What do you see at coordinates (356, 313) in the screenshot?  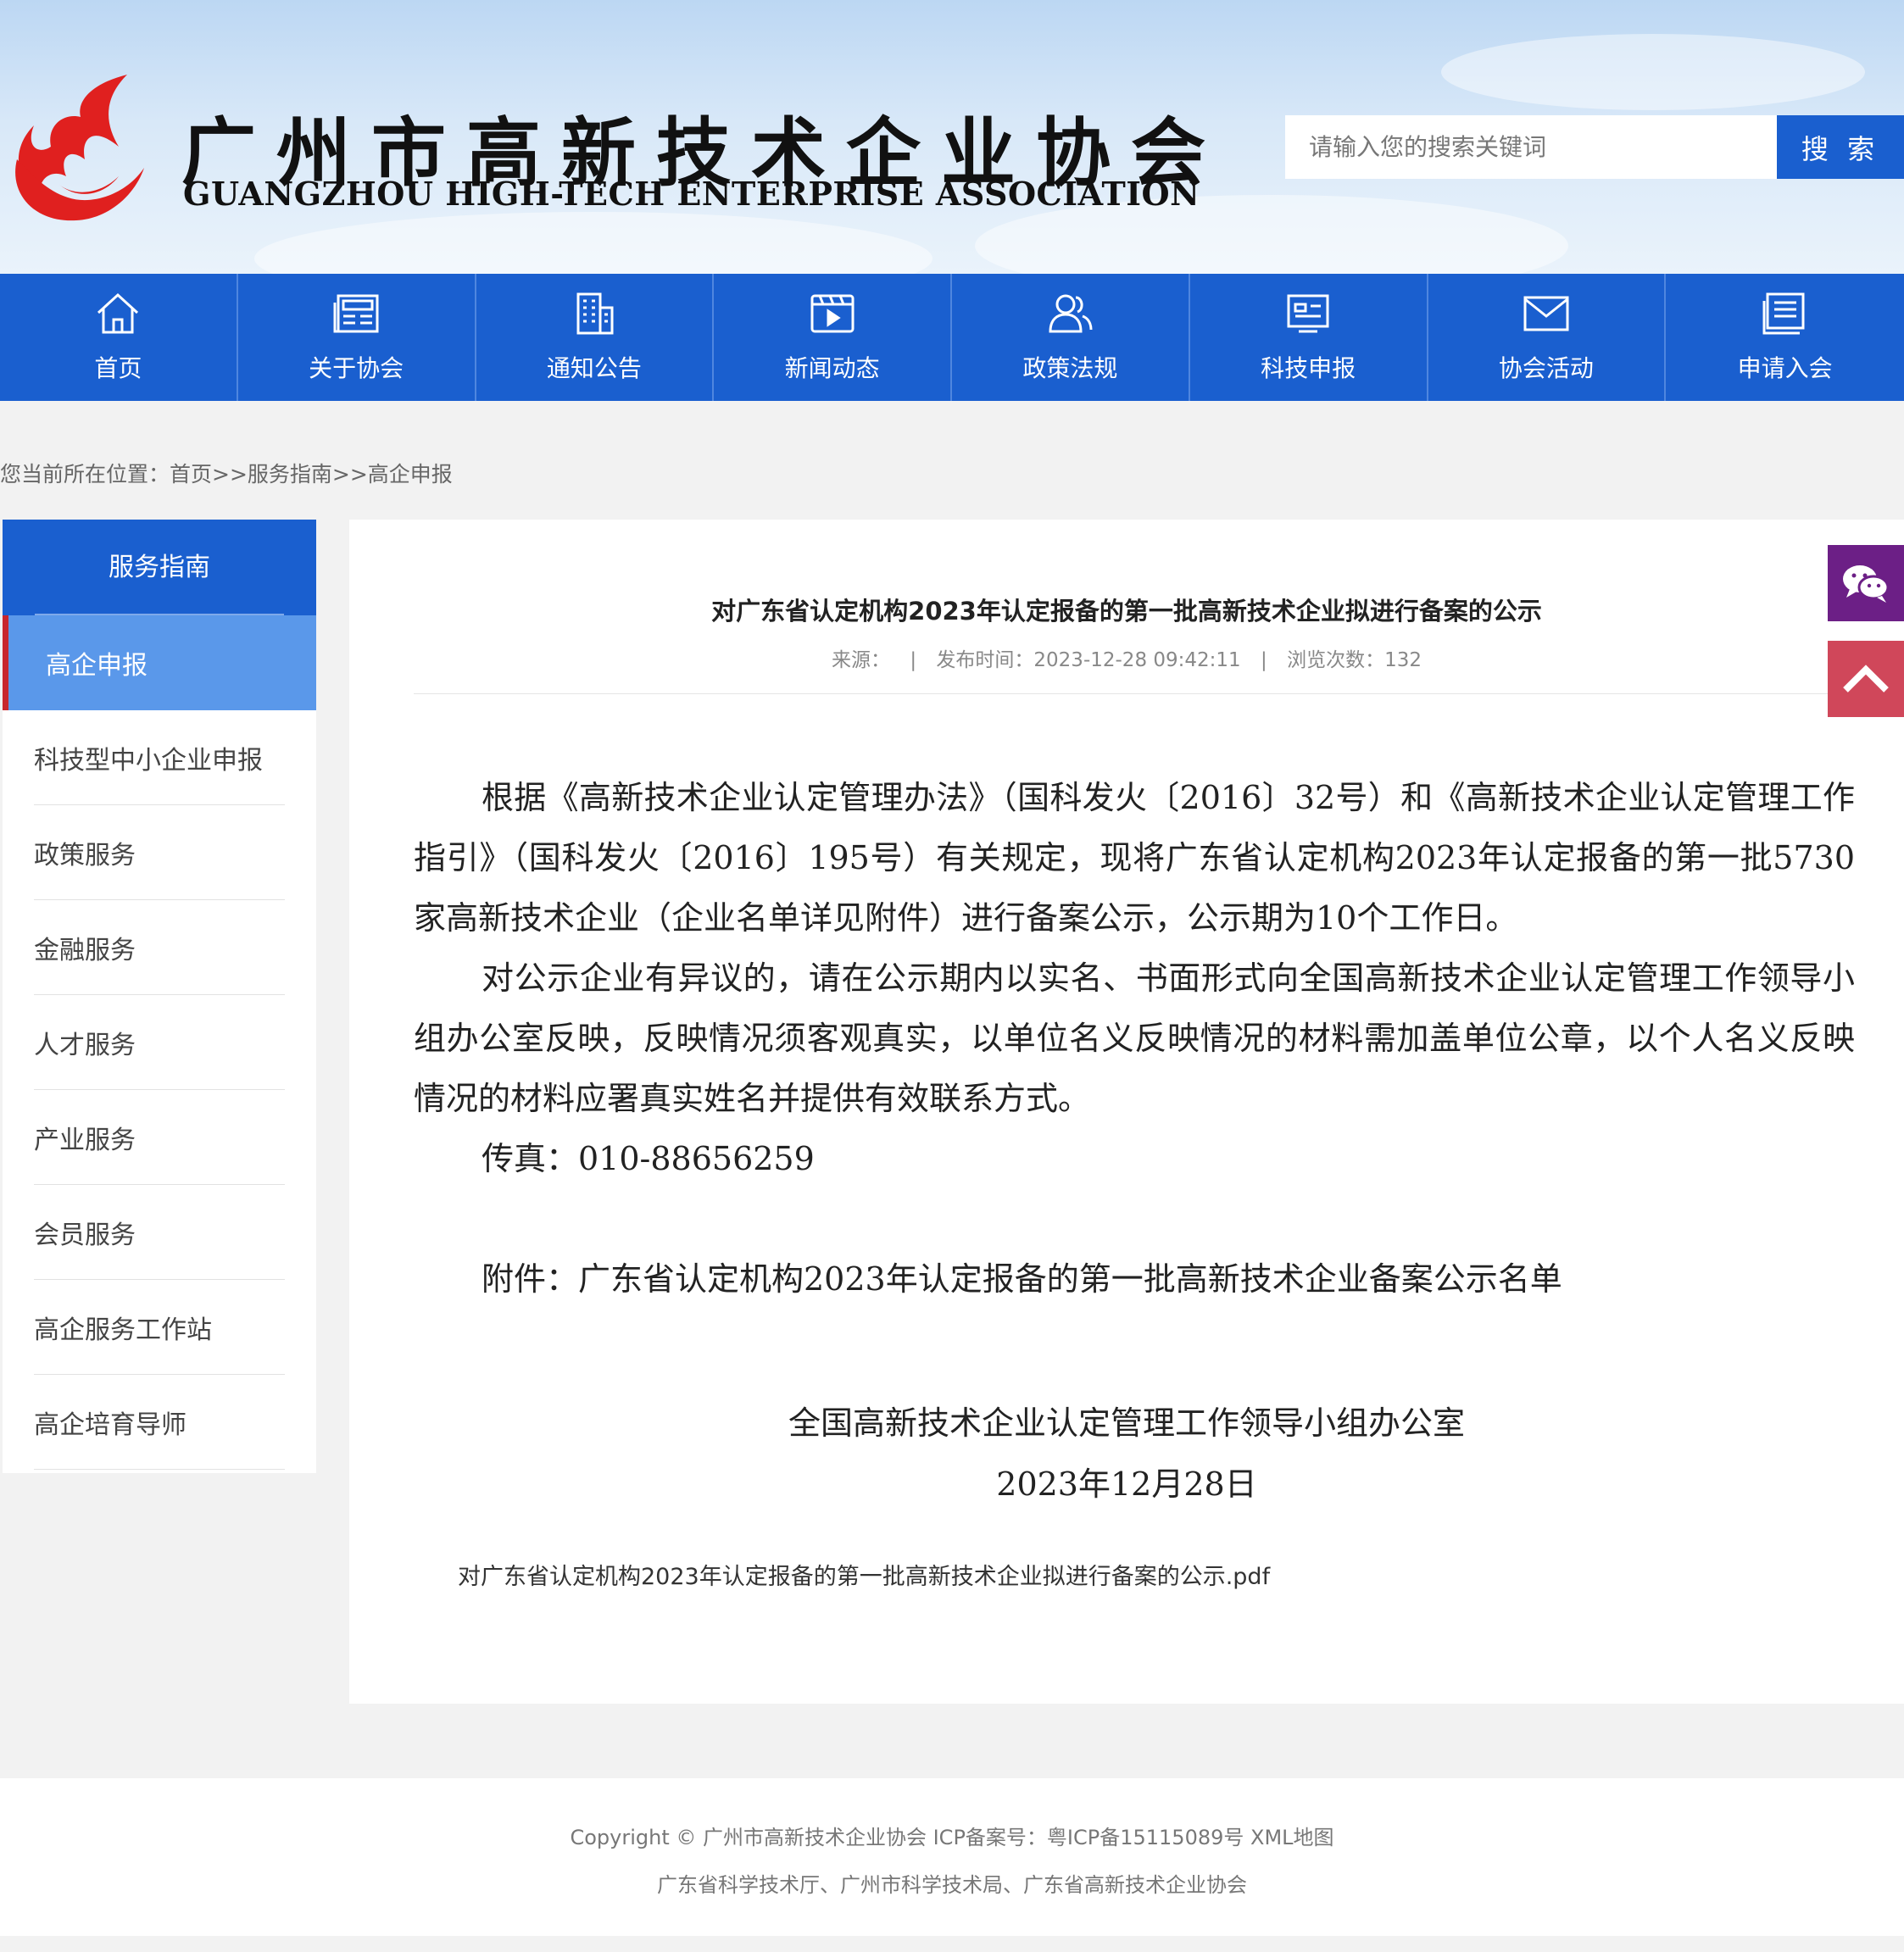 I see `news-icon` at bounding box center [356, 313].